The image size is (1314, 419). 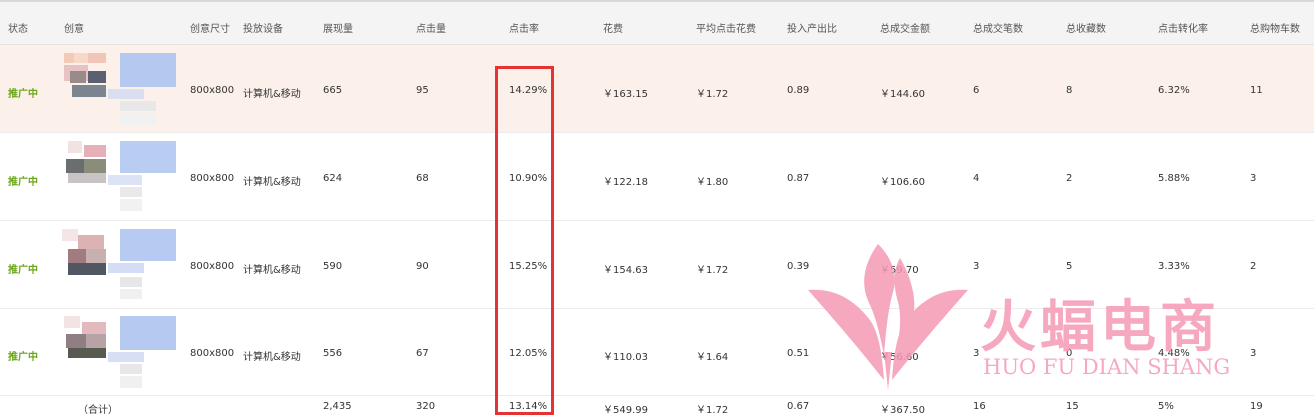 What do you see at coordinates (333, 266) in the screenshot?
I see `impressions: 590` at bounding box center [333, 266].